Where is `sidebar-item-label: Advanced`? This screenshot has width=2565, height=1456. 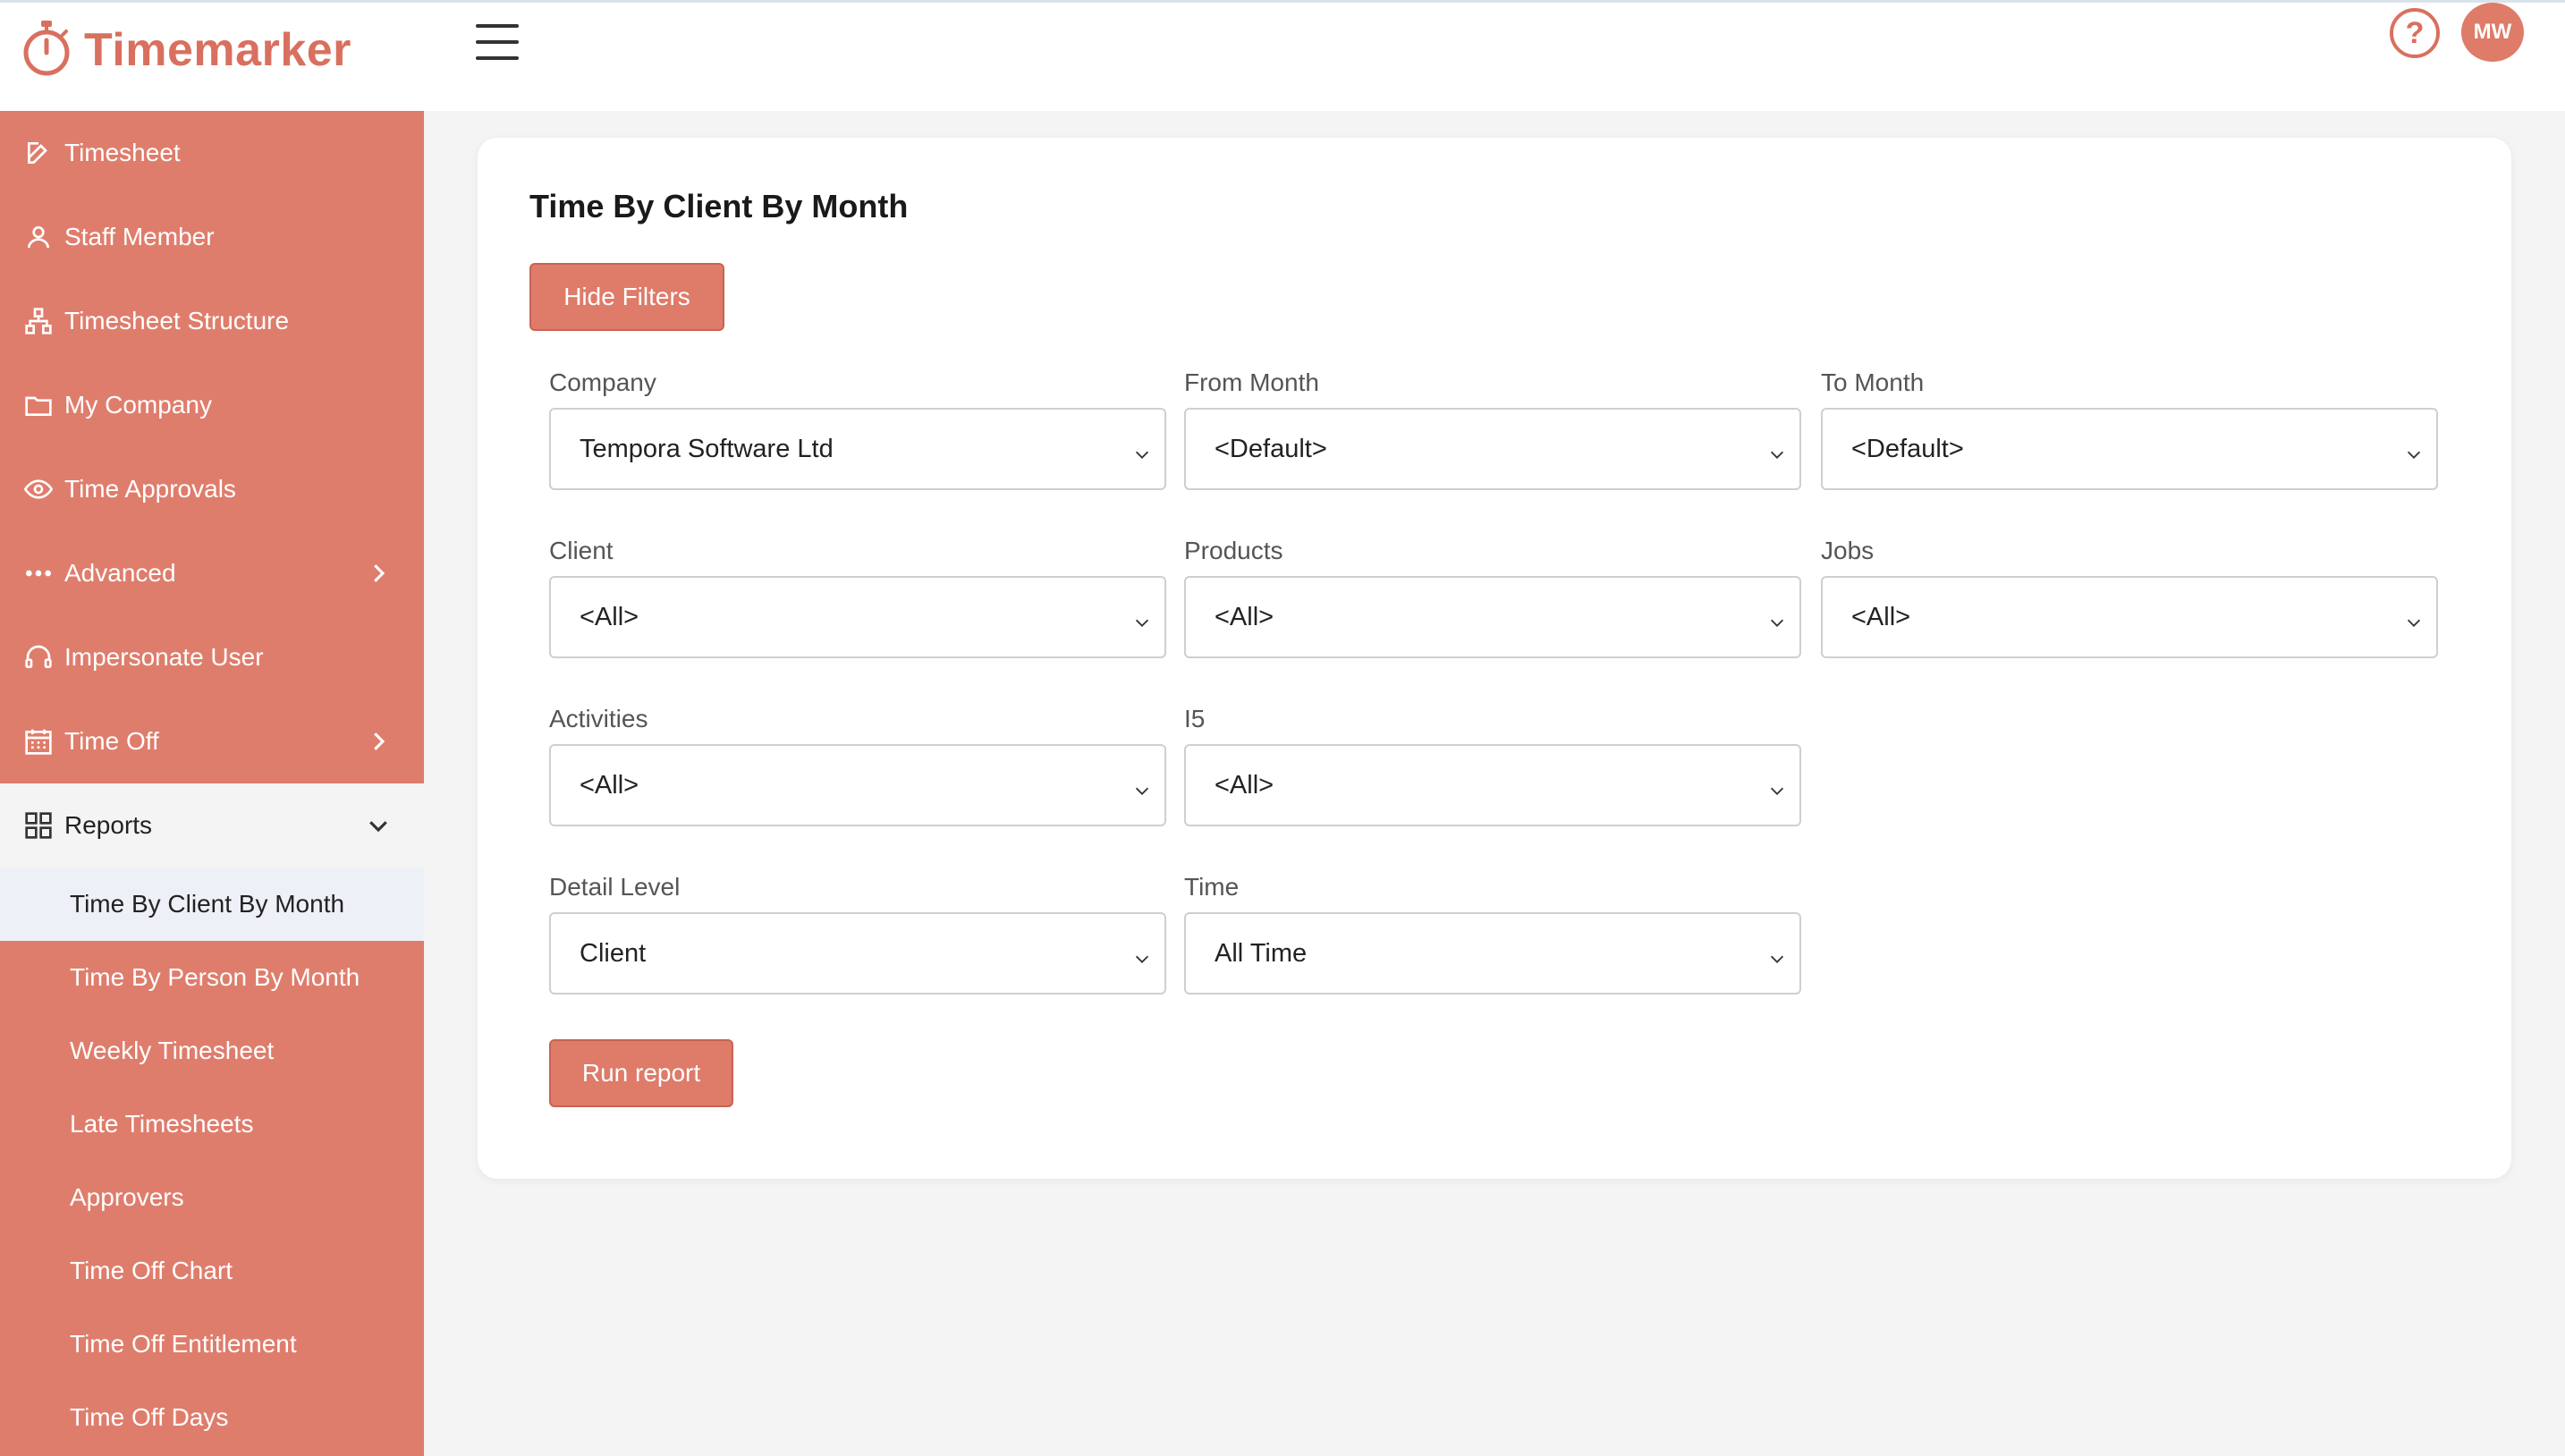
sidebar-item-label: Advanced is located at coordinates (120, 573).